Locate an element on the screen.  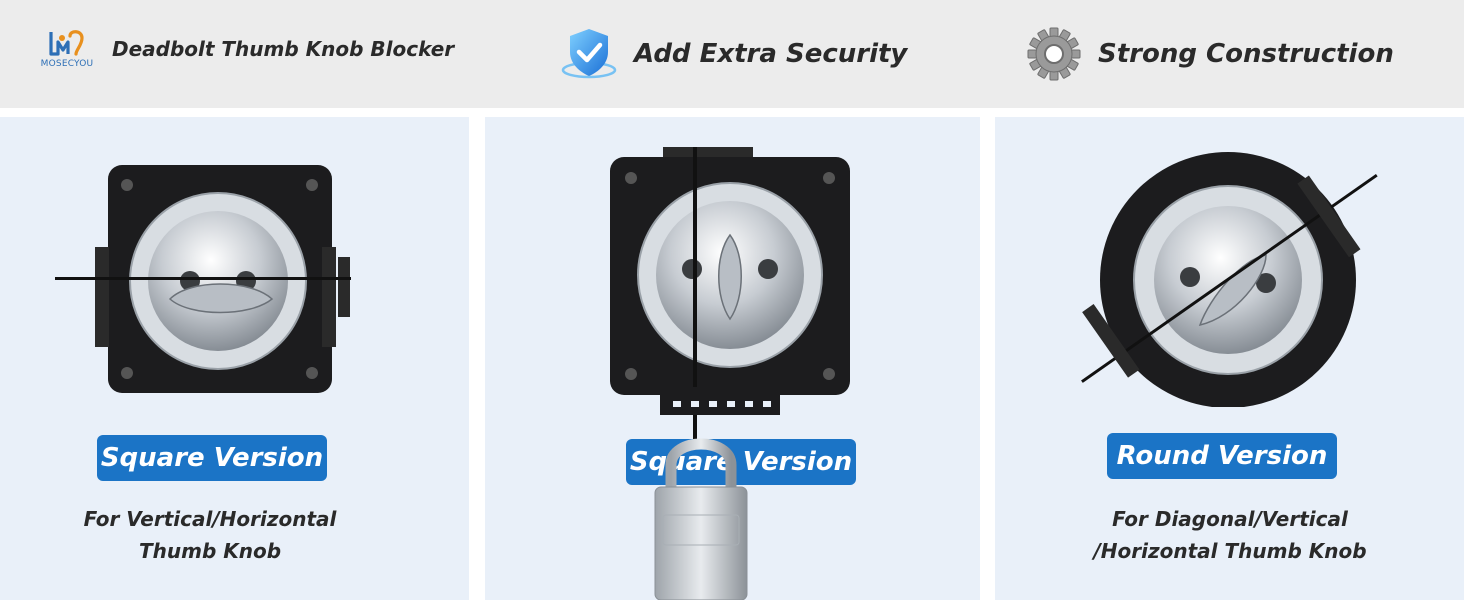
feature-strong-construction: Strong Construction is located at coordinates (1210, 54).